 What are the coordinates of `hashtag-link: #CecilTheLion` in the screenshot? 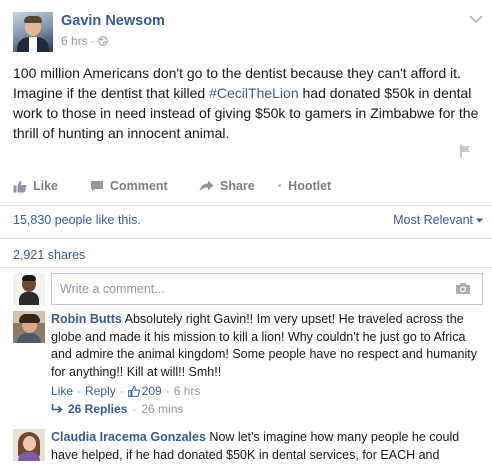 It's located at (254, 93).